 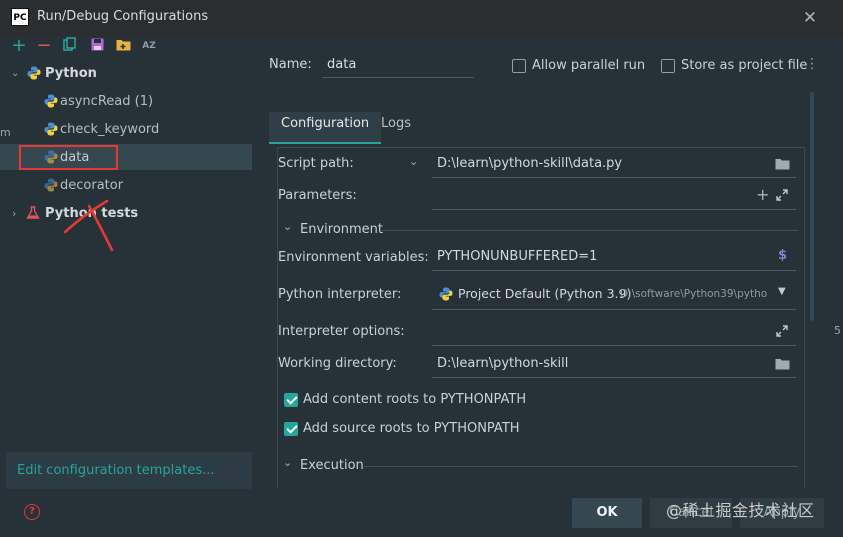 What do you see at coordinates (812, 206) in the screenshot?
I see `vertical-scrollbar` at bounding box center [812, 206].